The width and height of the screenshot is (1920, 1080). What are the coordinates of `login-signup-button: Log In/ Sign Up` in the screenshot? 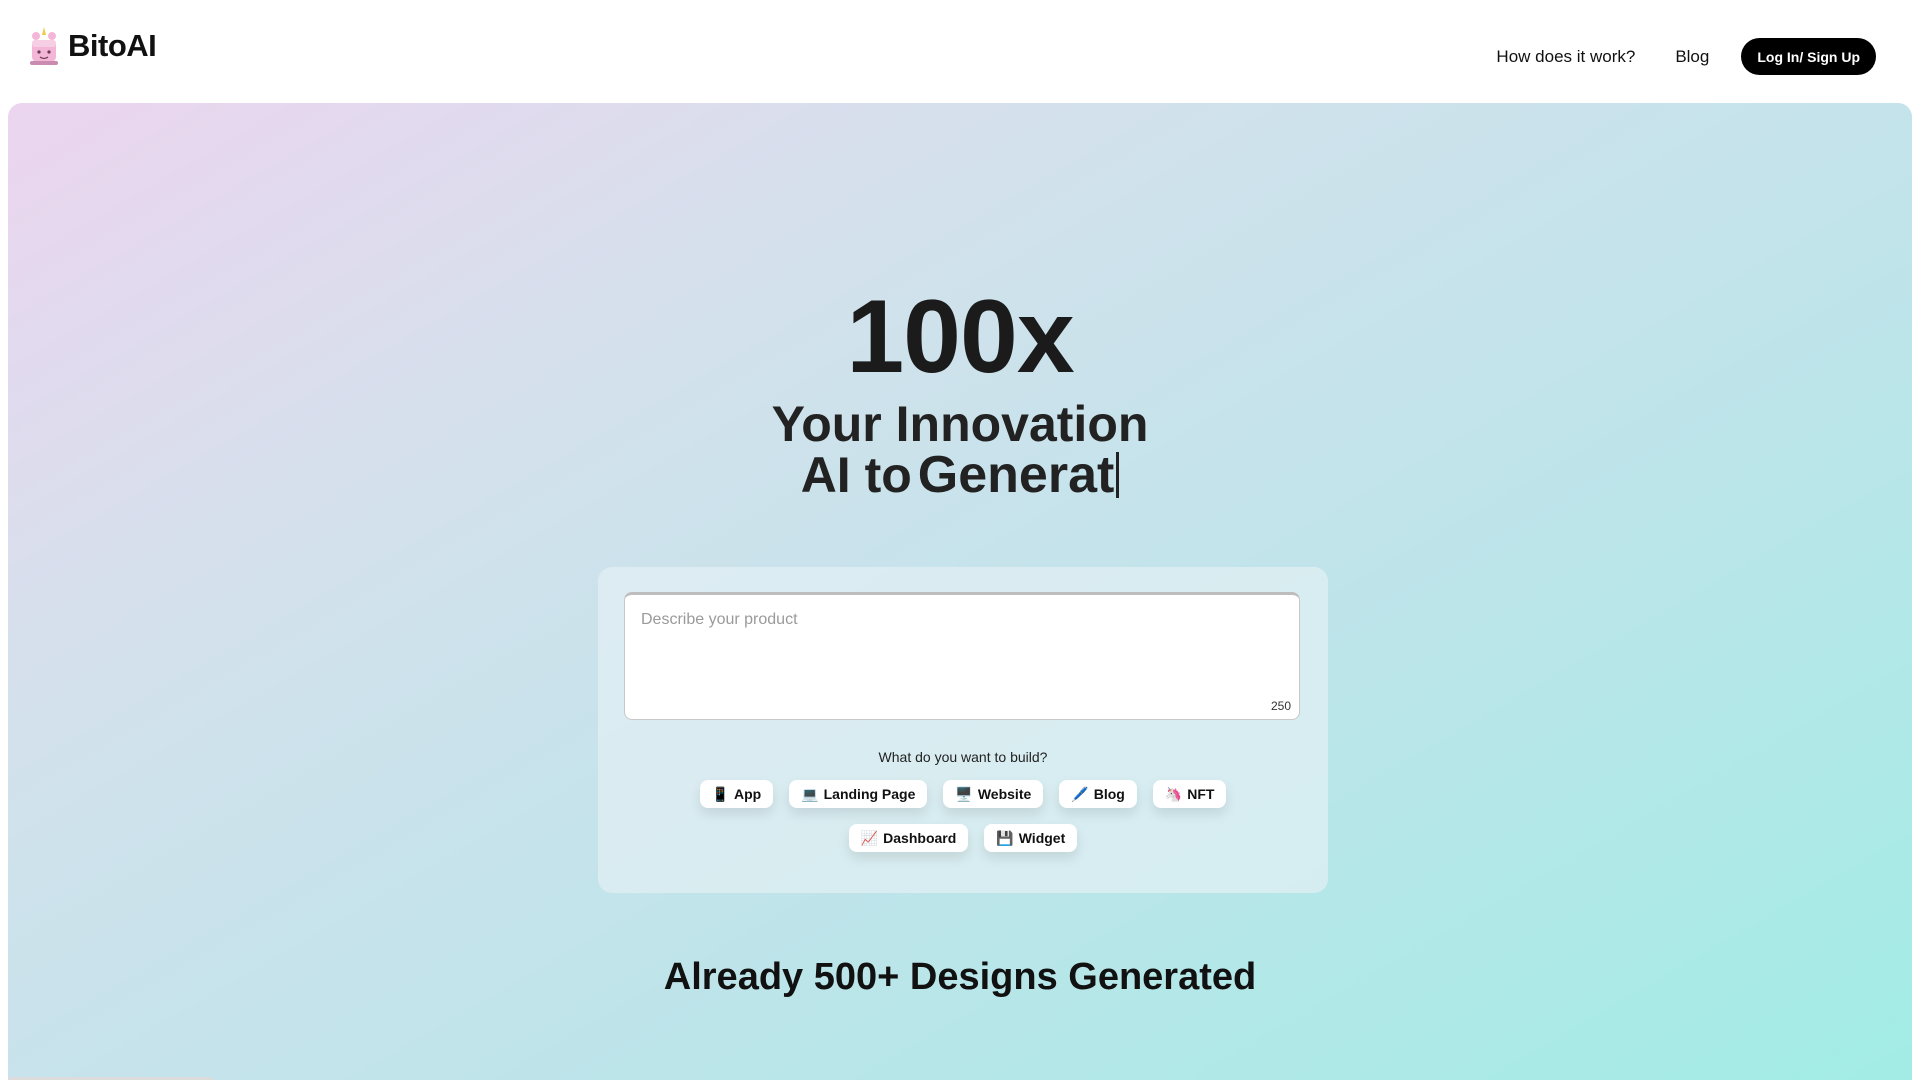 It's located at (1808, 56).